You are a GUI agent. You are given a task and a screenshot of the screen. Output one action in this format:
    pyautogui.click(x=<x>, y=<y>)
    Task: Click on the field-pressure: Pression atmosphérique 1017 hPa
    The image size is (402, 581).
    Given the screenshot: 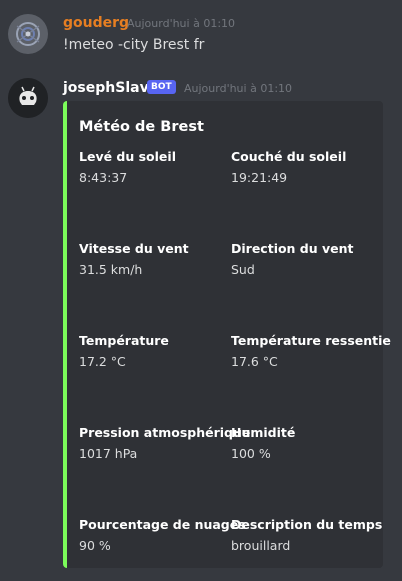 What is the action you would take?
    pyautogui.click(x=165, y=443)
    